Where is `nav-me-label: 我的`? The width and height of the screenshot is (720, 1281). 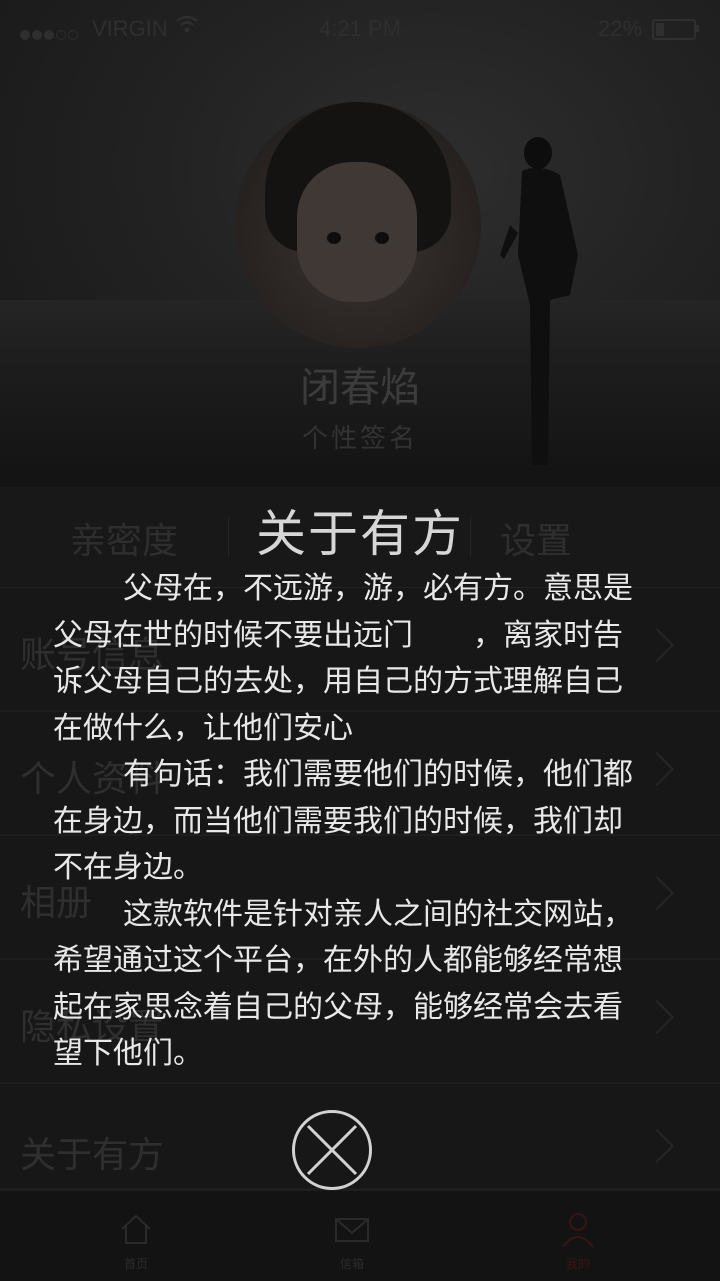
nav-me-label: 我的 is located at coordinates (577, 1264).